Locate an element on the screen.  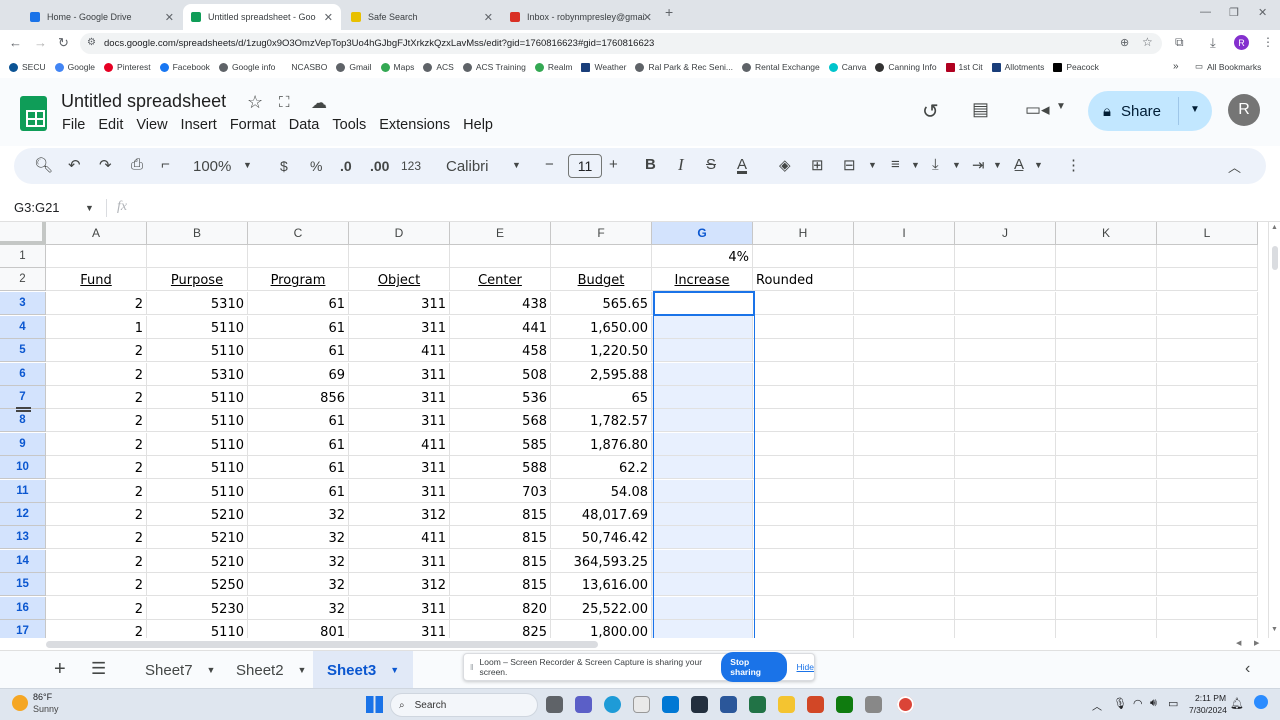
cell-d8: 311 is located at coordinates (399, 421).